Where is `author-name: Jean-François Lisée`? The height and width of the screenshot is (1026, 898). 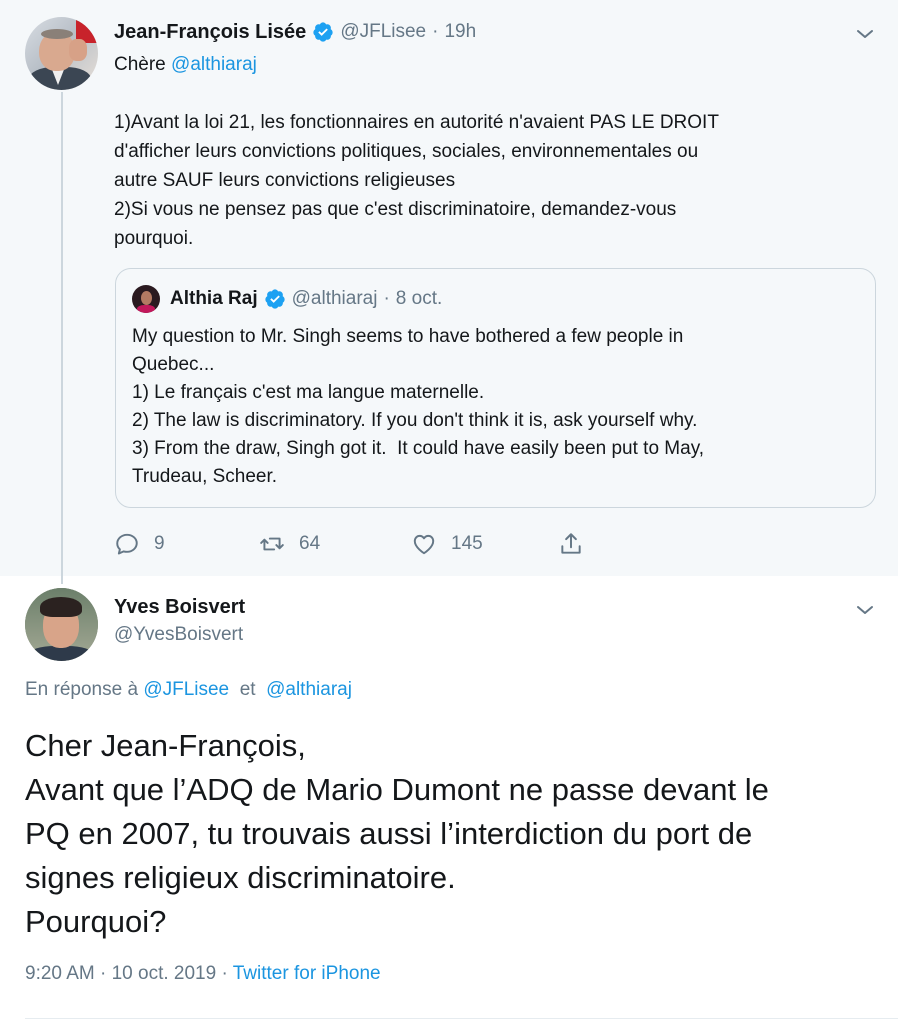 author-name: Jean-François Lisée is located at coordinates (210, 32).